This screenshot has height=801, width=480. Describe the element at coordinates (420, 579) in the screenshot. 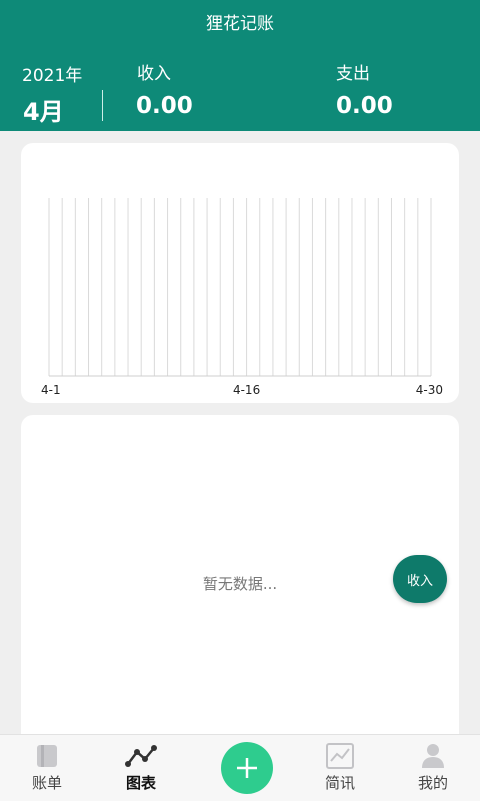

I see `income-toggle-button: 收入` at that location.